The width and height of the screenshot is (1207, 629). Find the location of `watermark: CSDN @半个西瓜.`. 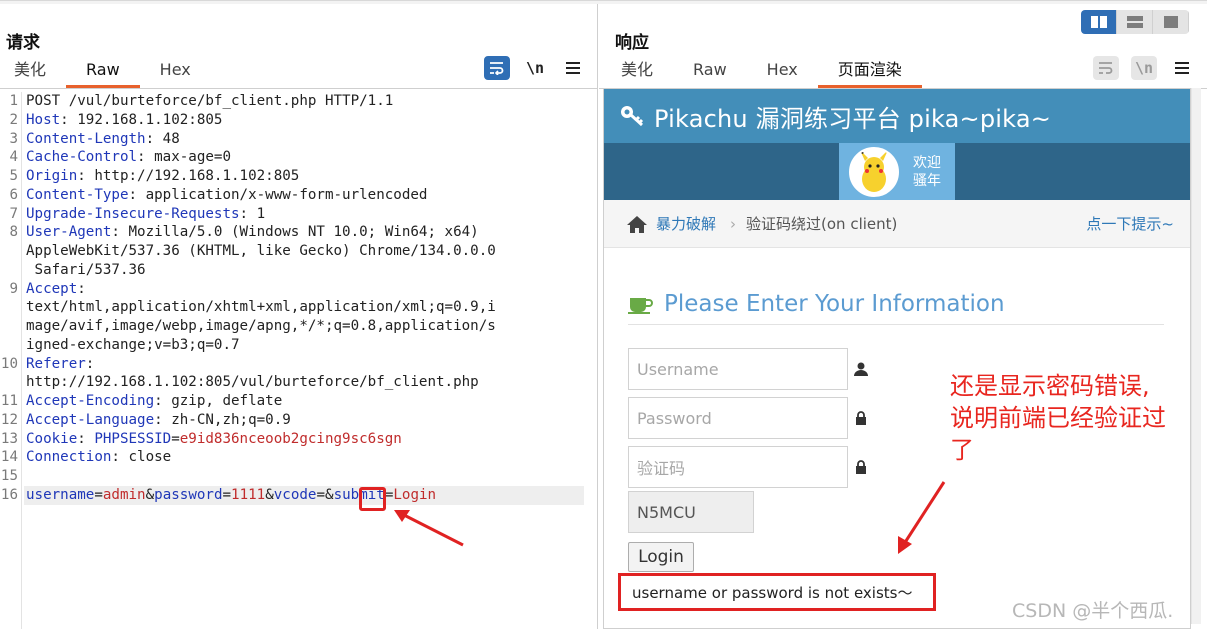

watermark: CSDN @半个西瓜. is located at coordinates (1093, 611).